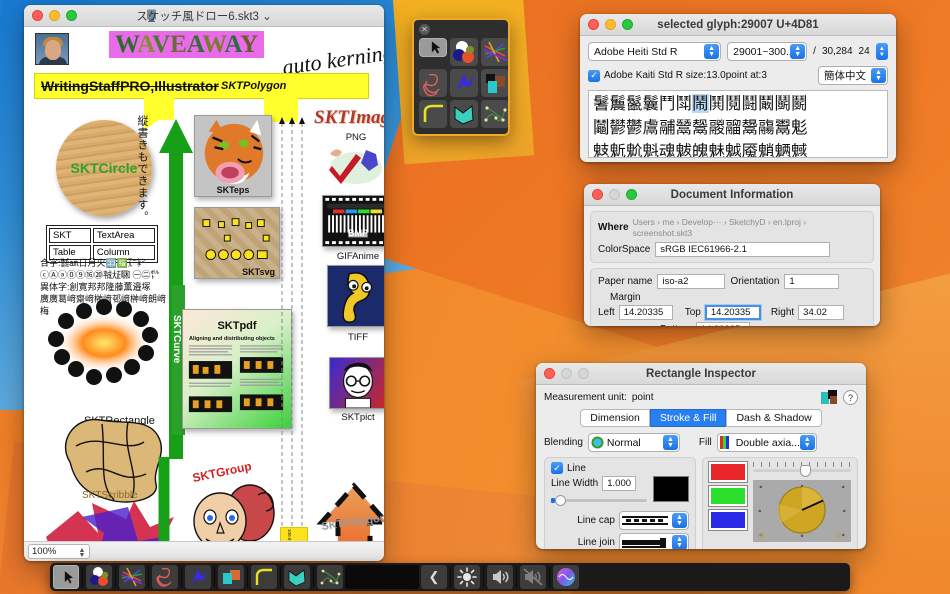 This screenshot has width=950, height=594. Describe the element at coordinates (829, 397) in the screenshot. I see `color-panel-icon` at that location.